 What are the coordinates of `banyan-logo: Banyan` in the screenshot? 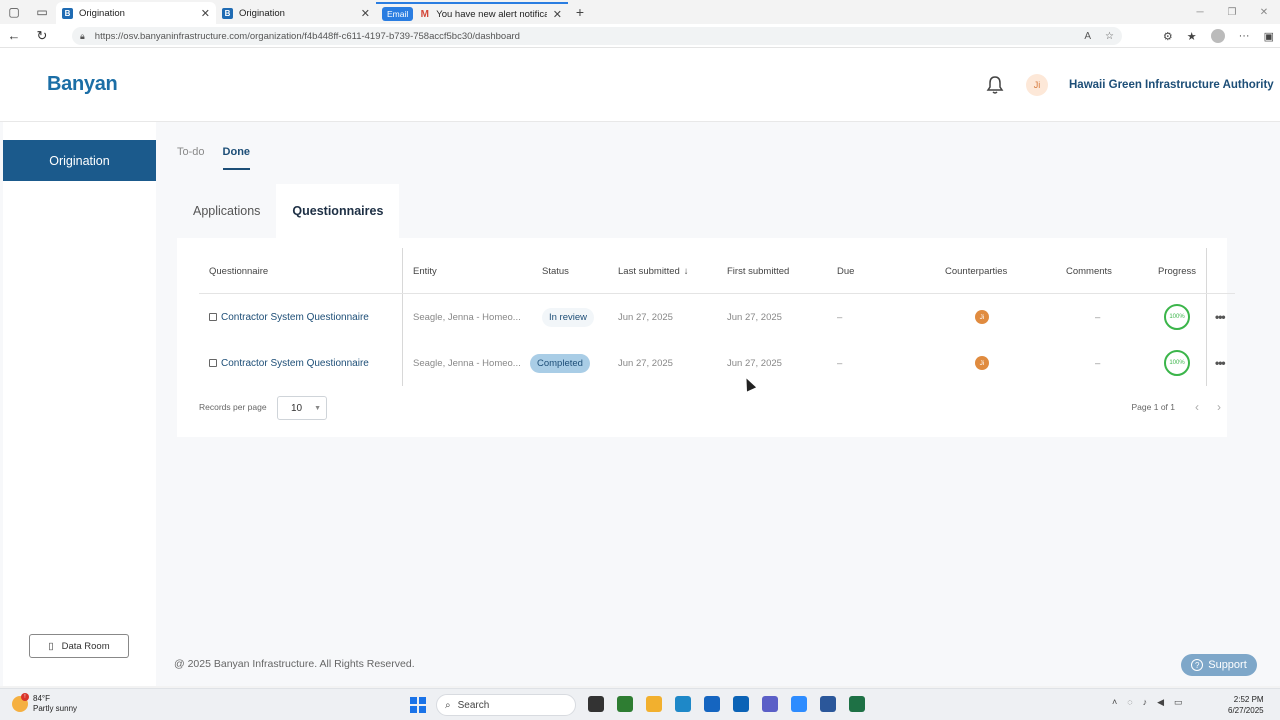 It's located at (82, 84).